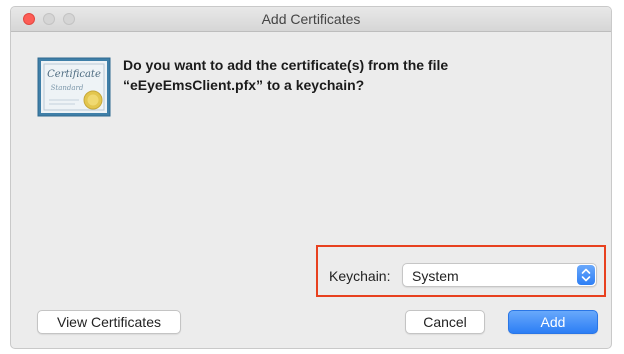  I want to click on title-bar: Add Certificates, so click(311, 19).